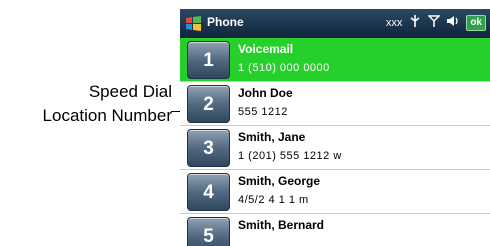  Describe the element at coordinates (279, 181) in the screenshot. I see `contact-name: Smith, George` at that location.